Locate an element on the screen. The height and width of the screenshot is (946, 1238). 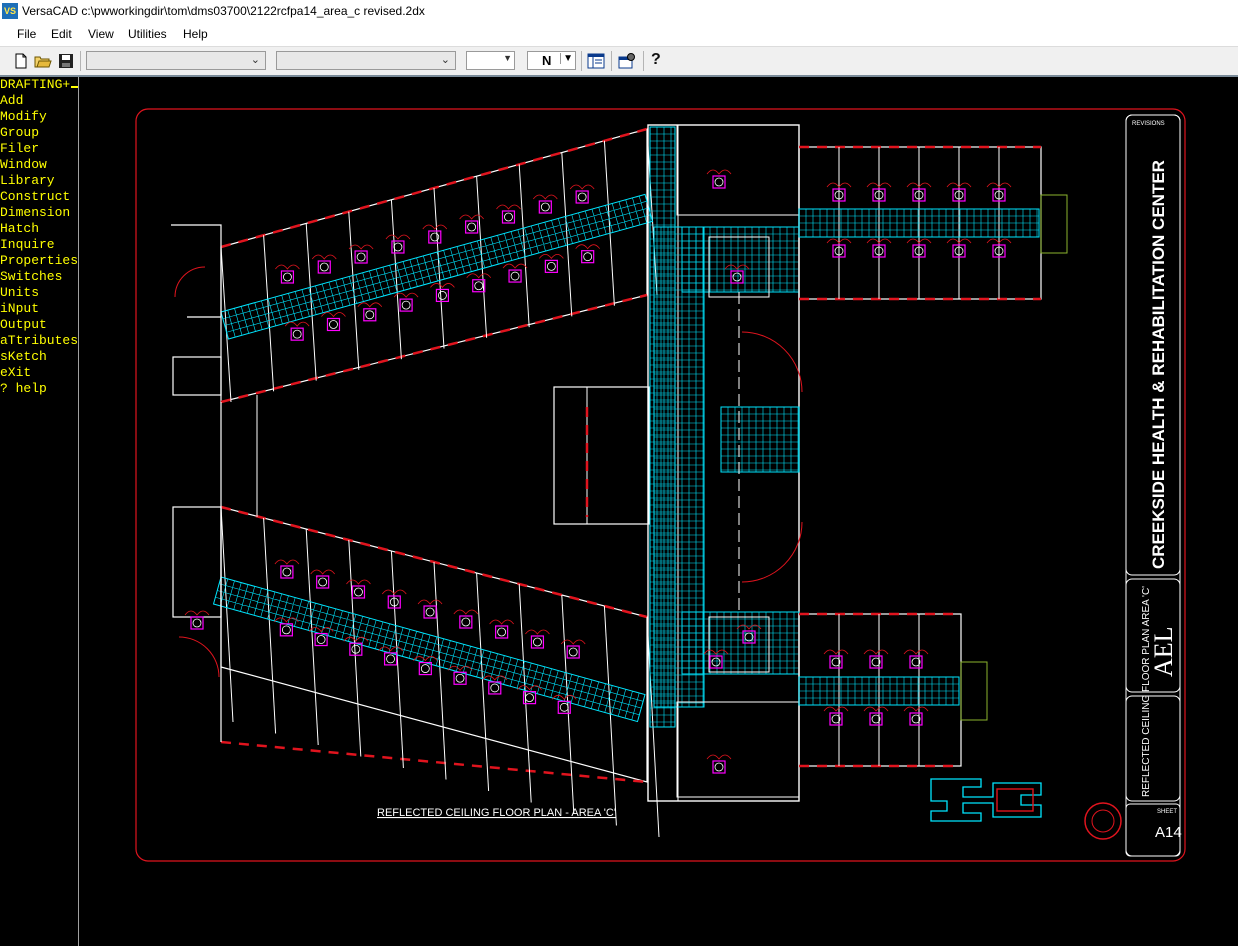
side-menu-item: ? help is located at coordinates (23, 389).